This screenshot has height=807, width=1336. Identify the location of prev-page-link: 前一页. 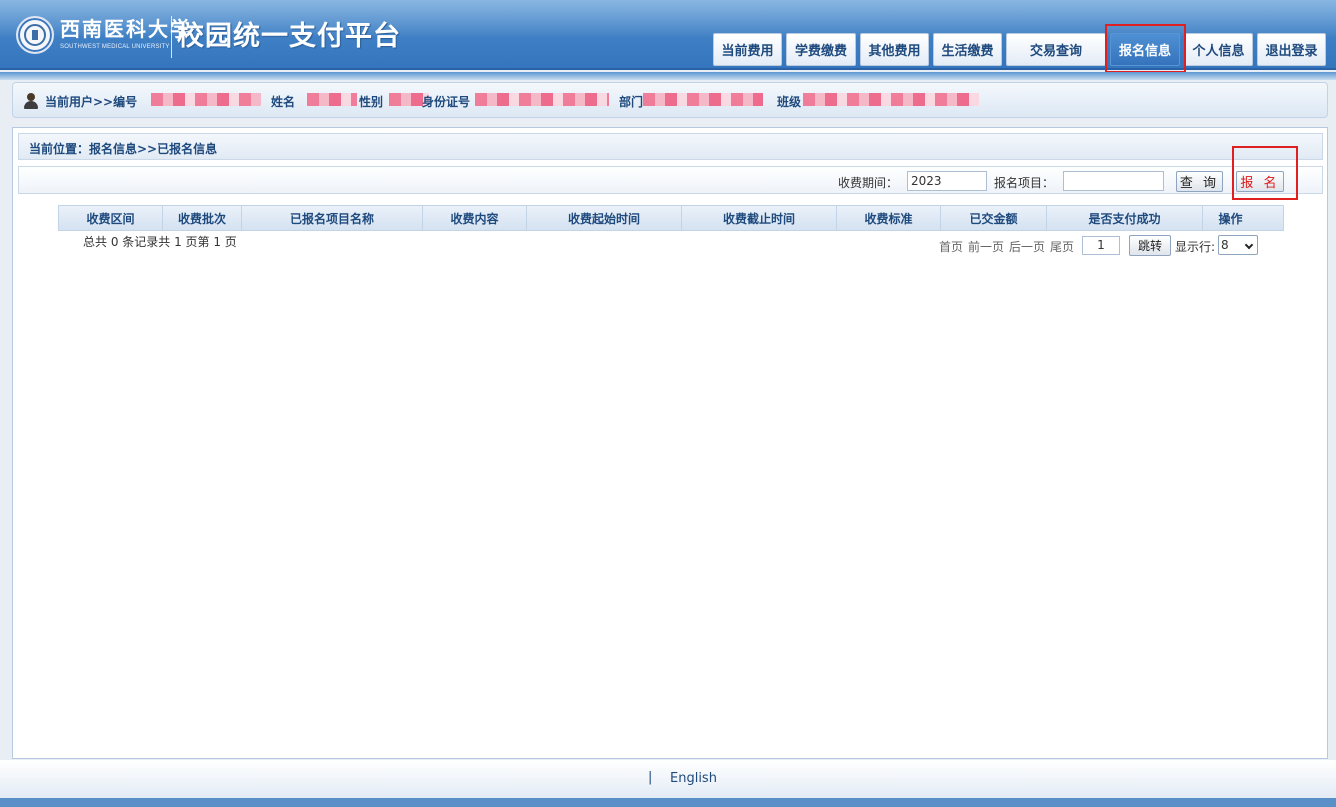
(986, 246).